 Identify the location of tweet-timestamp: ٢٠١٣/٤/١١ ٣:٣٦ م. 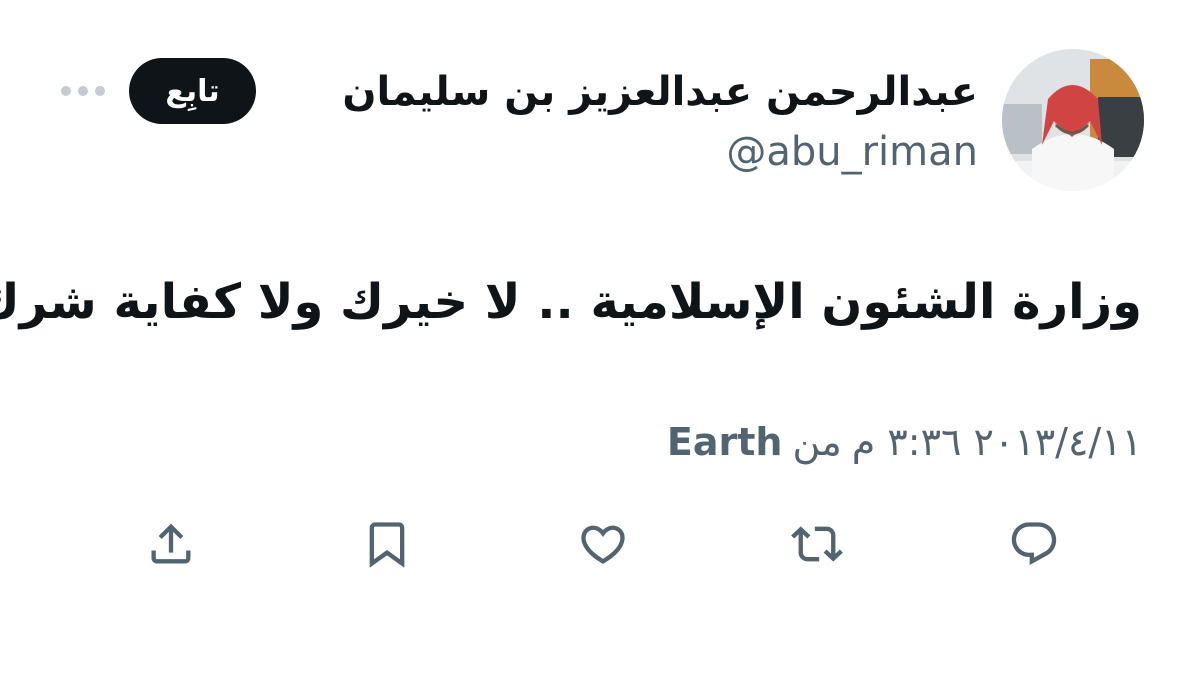
(997, 442).